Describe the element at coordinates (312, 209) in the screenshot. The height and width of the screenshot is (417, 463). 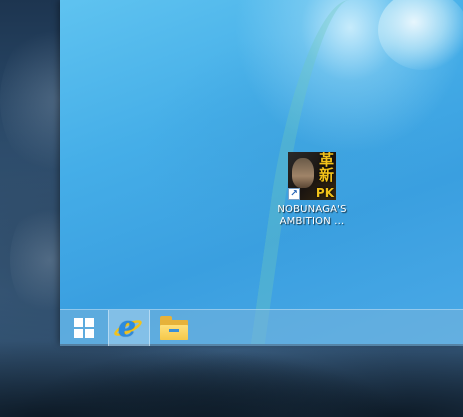
I see `shortcut-label-line1: NOBUNAGA'S` at that location.